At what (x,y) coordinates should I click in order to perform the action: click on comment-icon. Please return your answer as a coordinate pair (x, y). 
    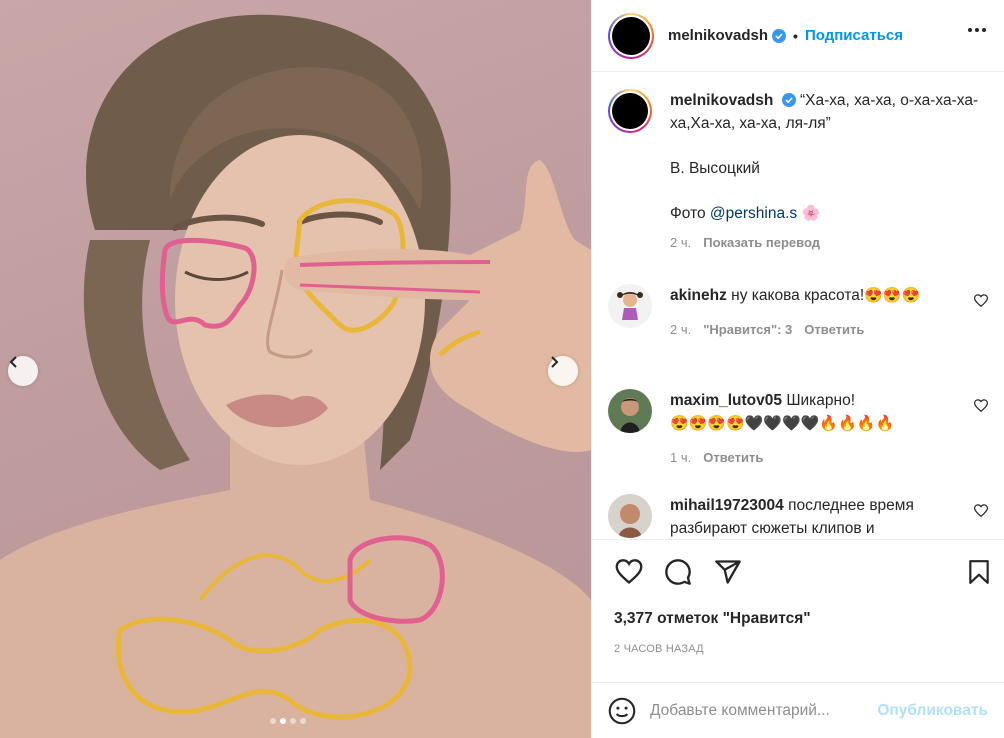
    Looking at the image, I should click on (678, 572).